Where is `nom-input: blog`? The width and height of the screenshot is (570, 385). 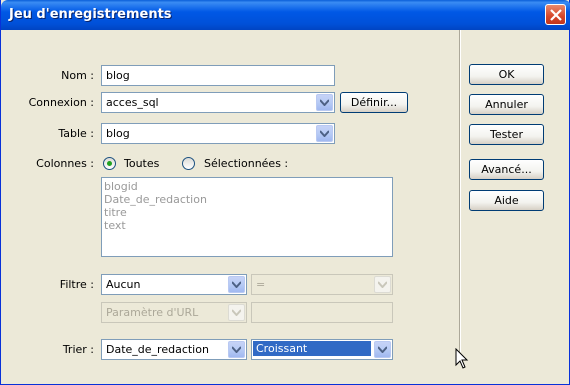 nom-input: blog is located at coordinates (218, 75).